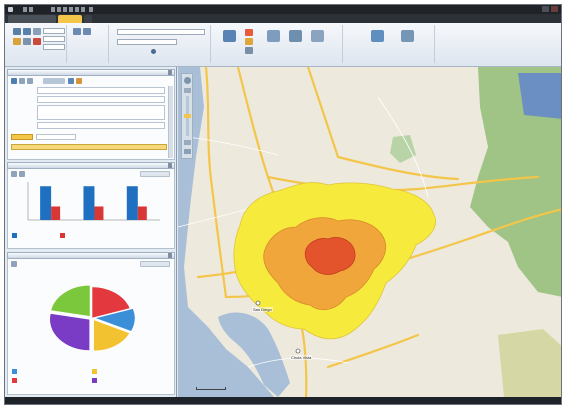  I want to click on tab-document, so click(32, 19).